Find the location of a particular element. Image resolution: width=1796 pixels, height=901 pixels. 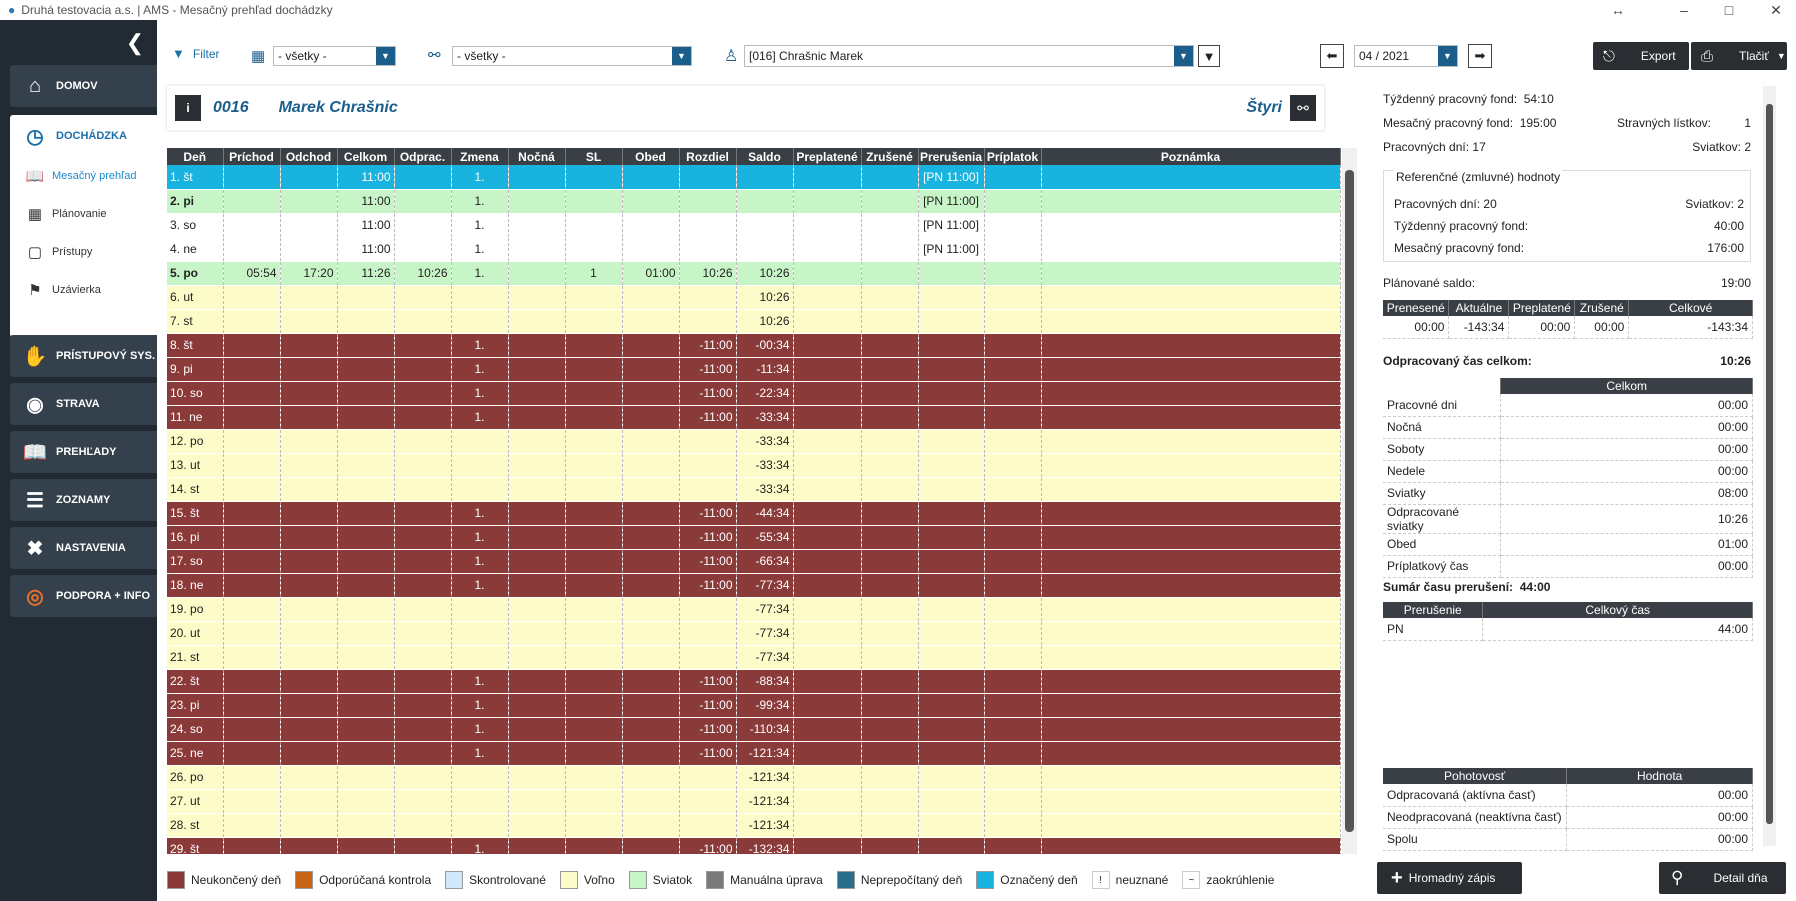

table-cell: 19. po is located at coordinates (195, 609).